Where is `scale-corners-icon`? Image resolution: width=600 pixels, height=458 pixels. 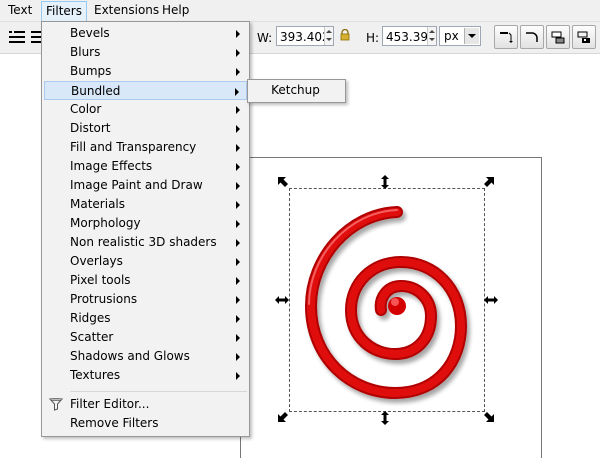
scale-corners-icon is located at coordinates (532, 37).